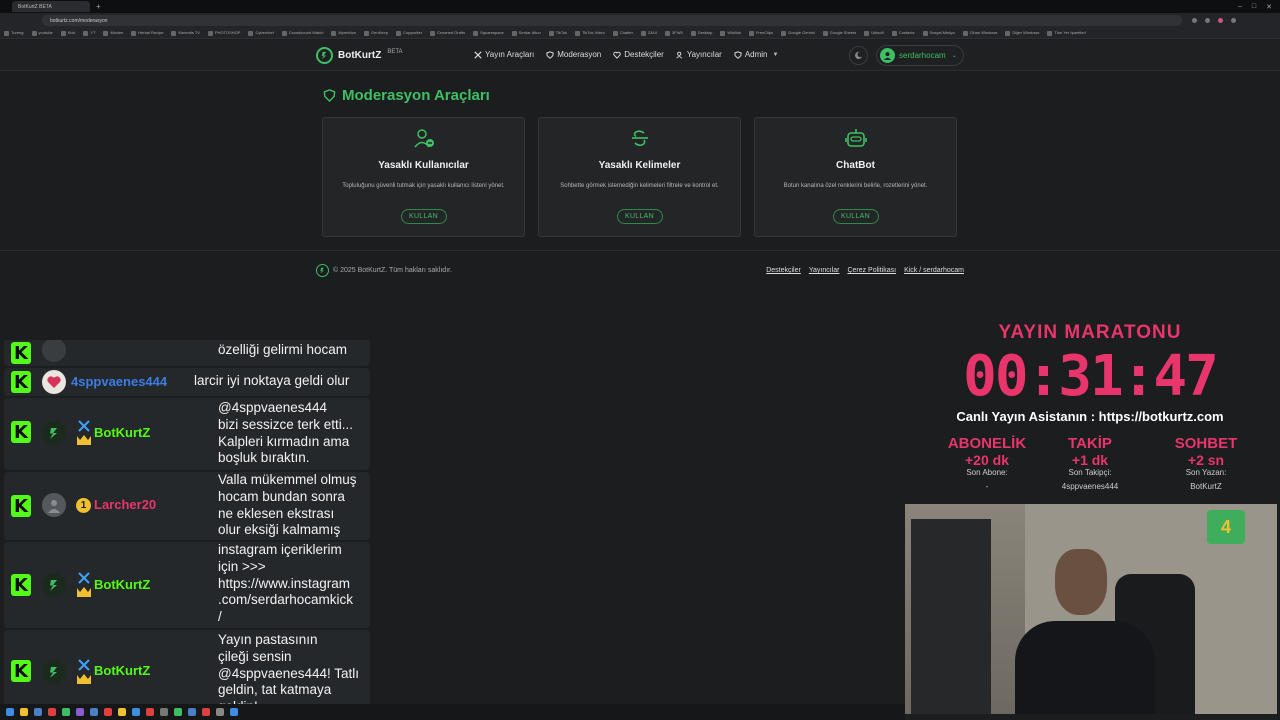 This screenshot has height=720, width=1280. Describe the element at coordinates (638, 54) in the screenshot. I see `nav-supporters: Destekçiler` at that location.